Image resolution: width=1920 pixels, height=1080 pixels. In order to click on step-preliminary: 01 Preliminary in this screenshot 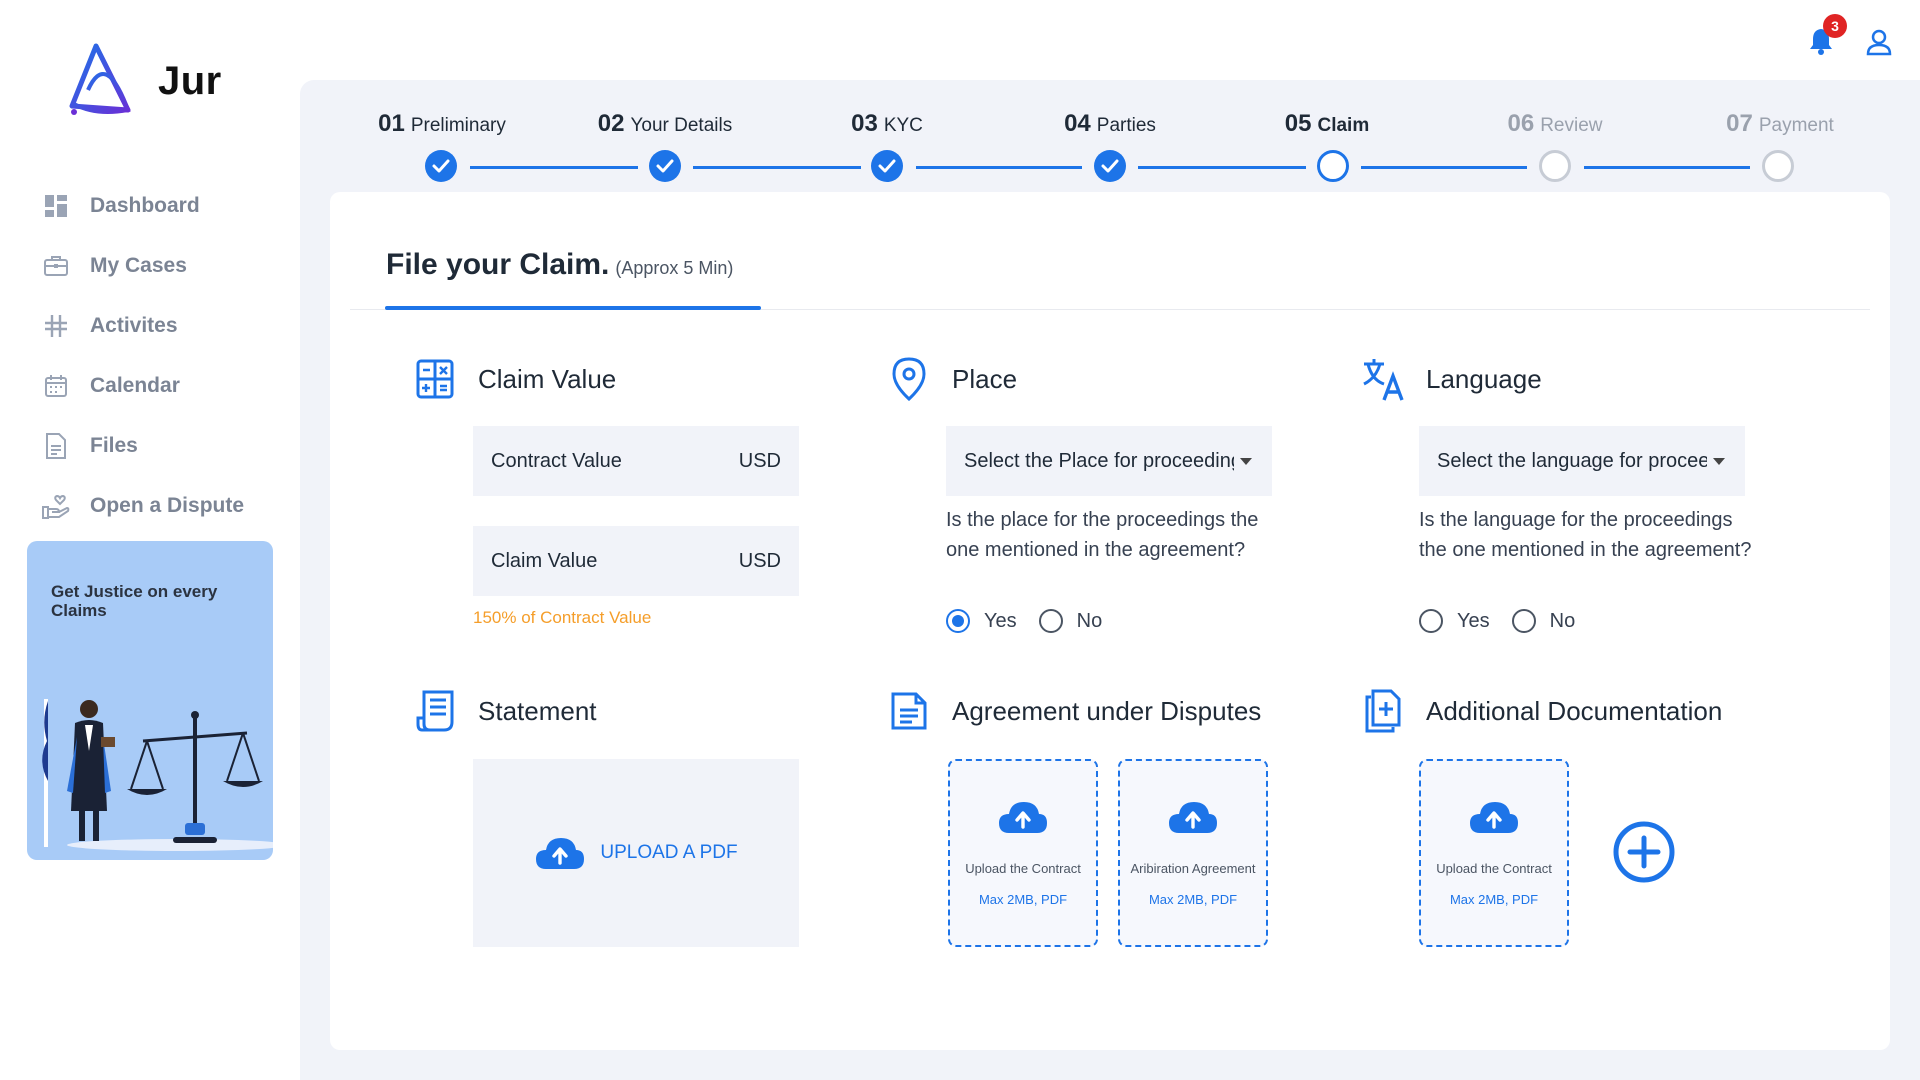, I will do `click(442, 124)`.